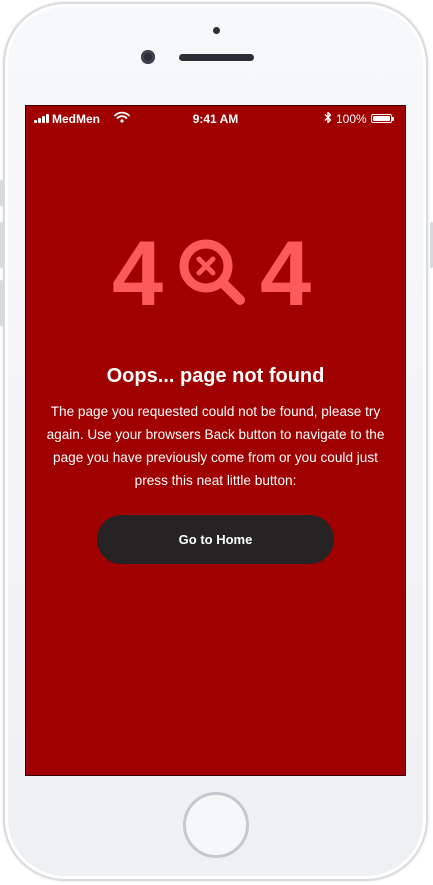  What do you see at coordinates (382, 118) in the screenshot?
I see `battery-icon` at bounding box center [382, 118].